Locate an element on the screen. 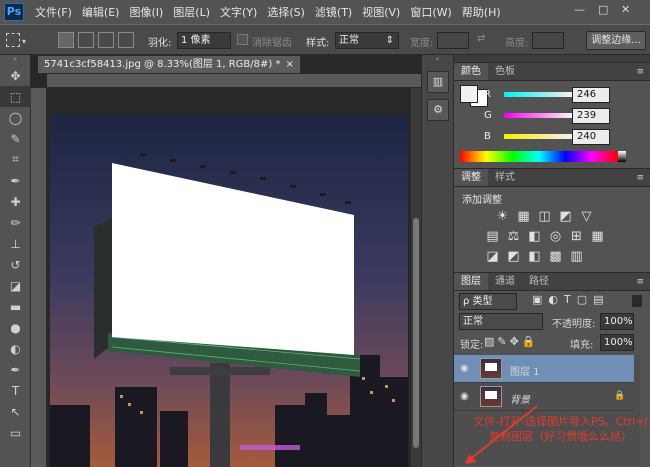  add-selection-icon is located at coordinates (86, 40).